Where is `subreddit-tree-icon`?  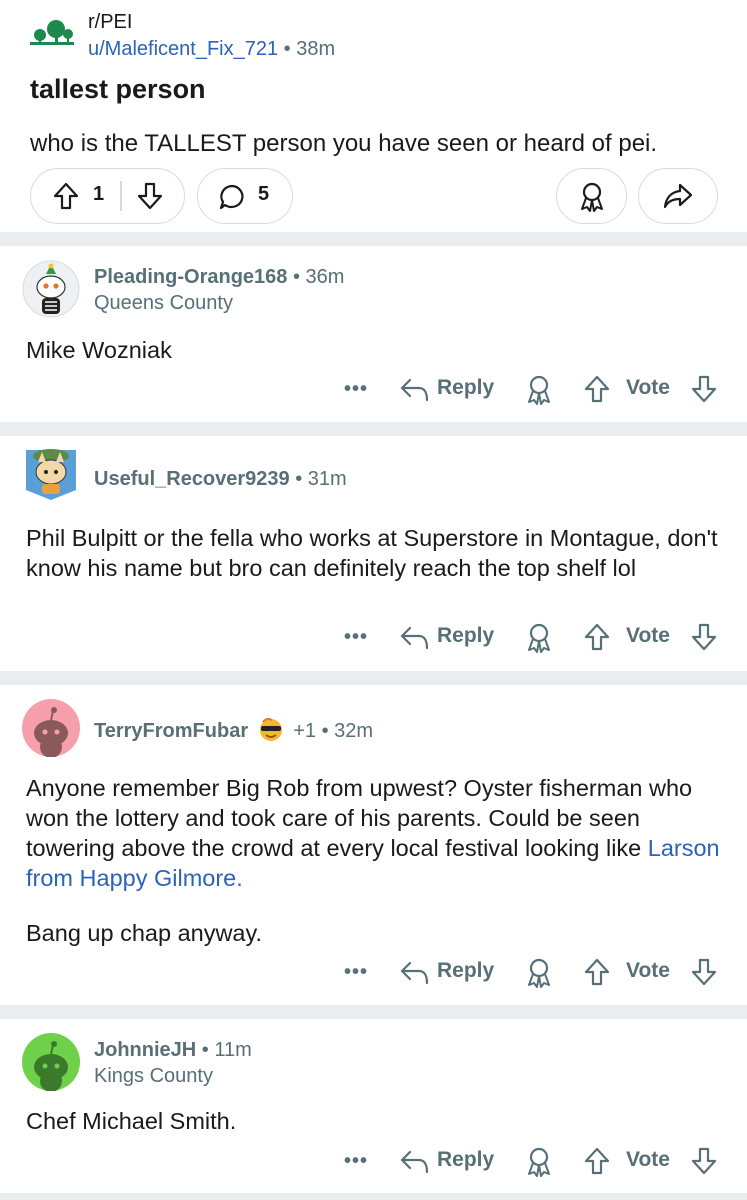 subreddit-tree-icon is located at coordinates (52, 34).